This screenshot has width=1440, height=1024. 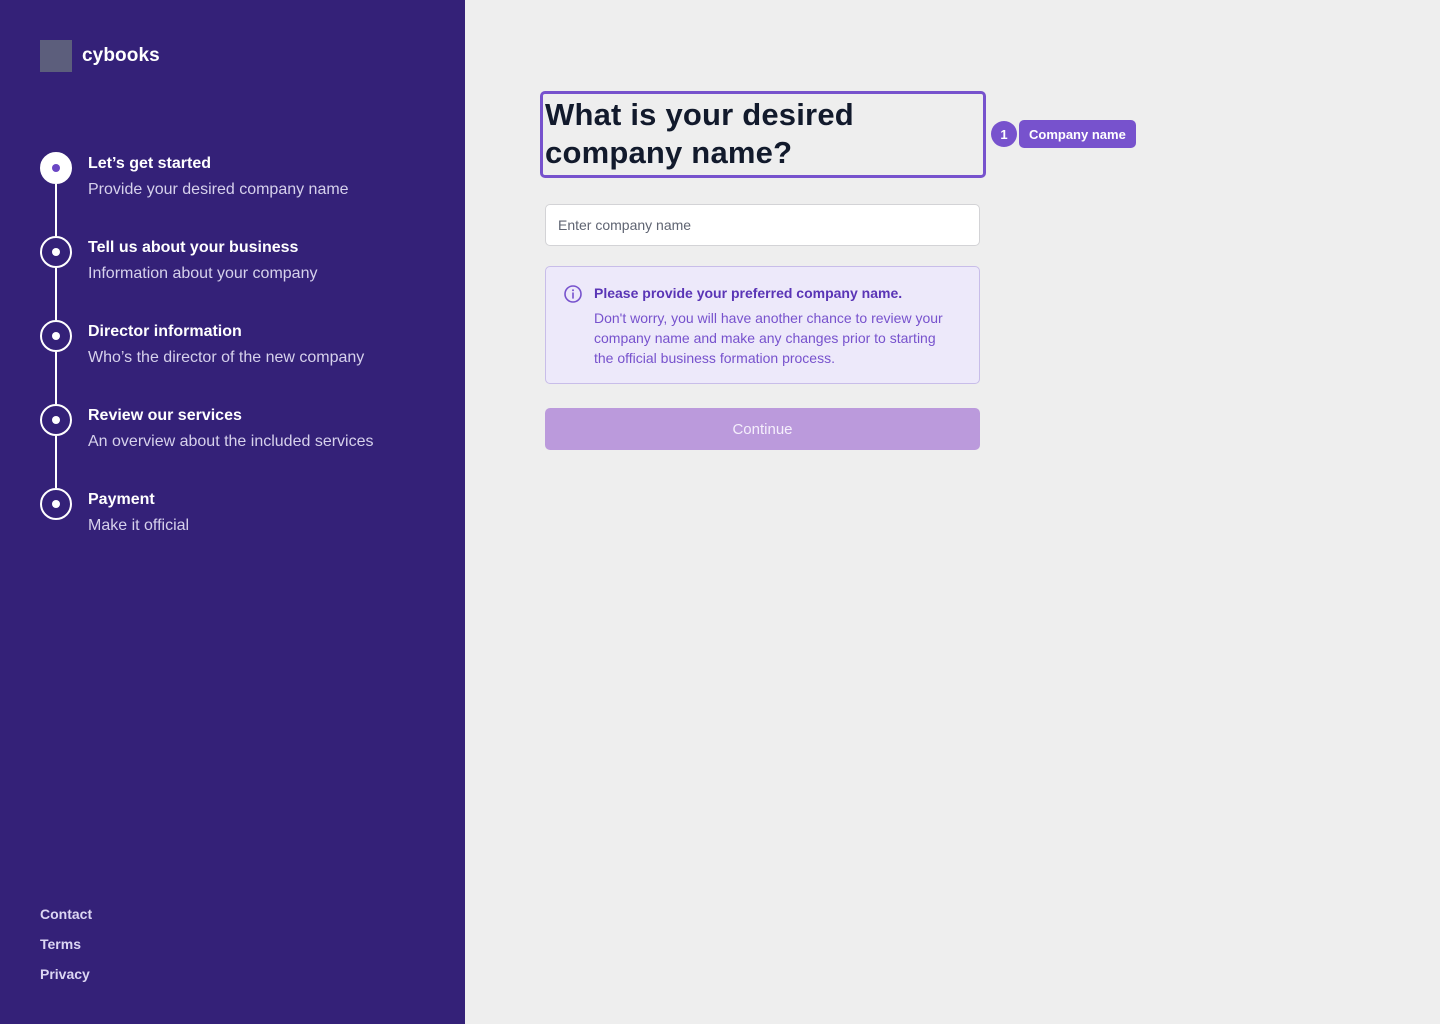 I want to click on step-title: Review our services, so click(x=165, y=415).